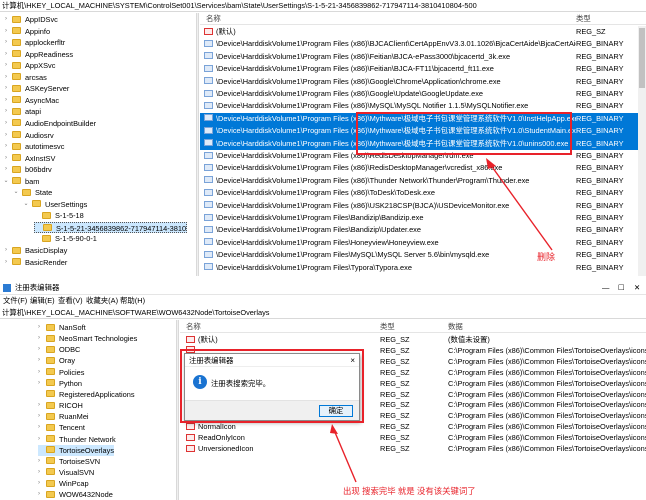 The width and height of the screenshot is (646, 500). I want to click on tree-node: › arcsas, so click(25, 78).